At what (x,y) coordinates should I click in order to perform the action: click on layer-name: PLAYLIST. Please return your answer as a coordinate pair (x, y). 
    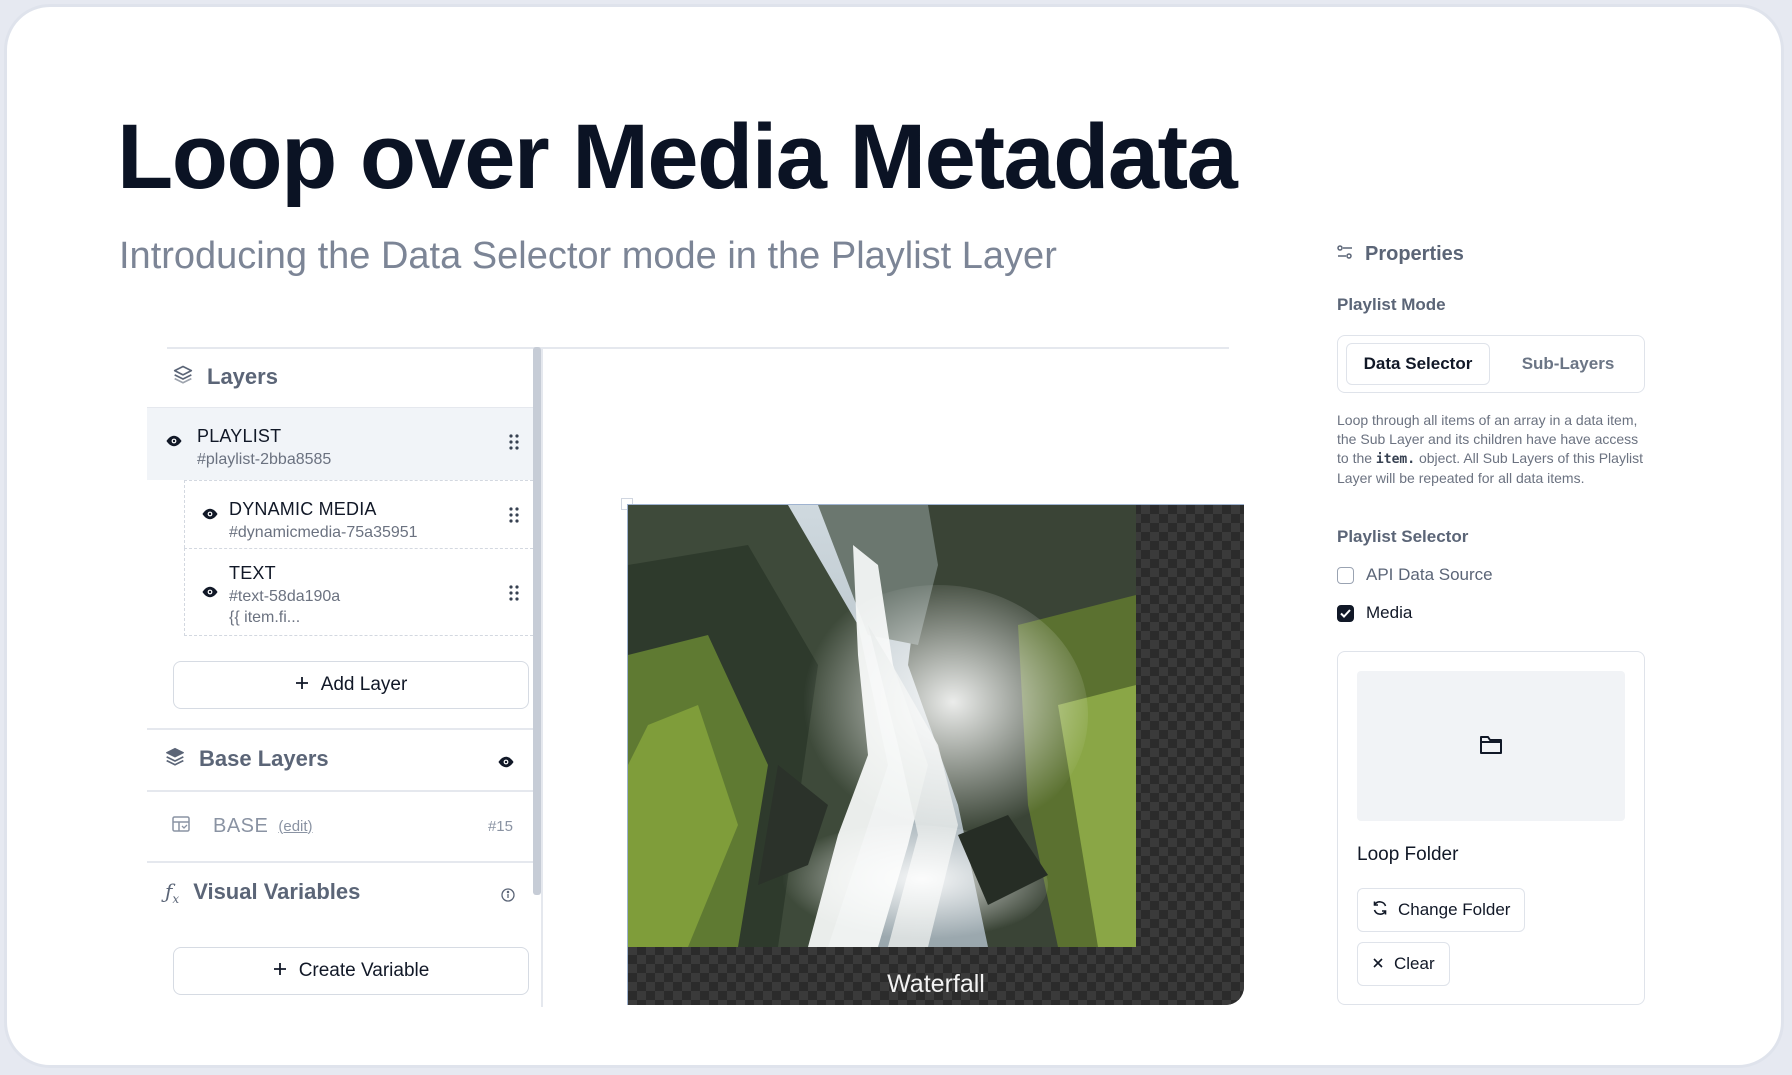
    Looking at the image, I should click on (239, 436).